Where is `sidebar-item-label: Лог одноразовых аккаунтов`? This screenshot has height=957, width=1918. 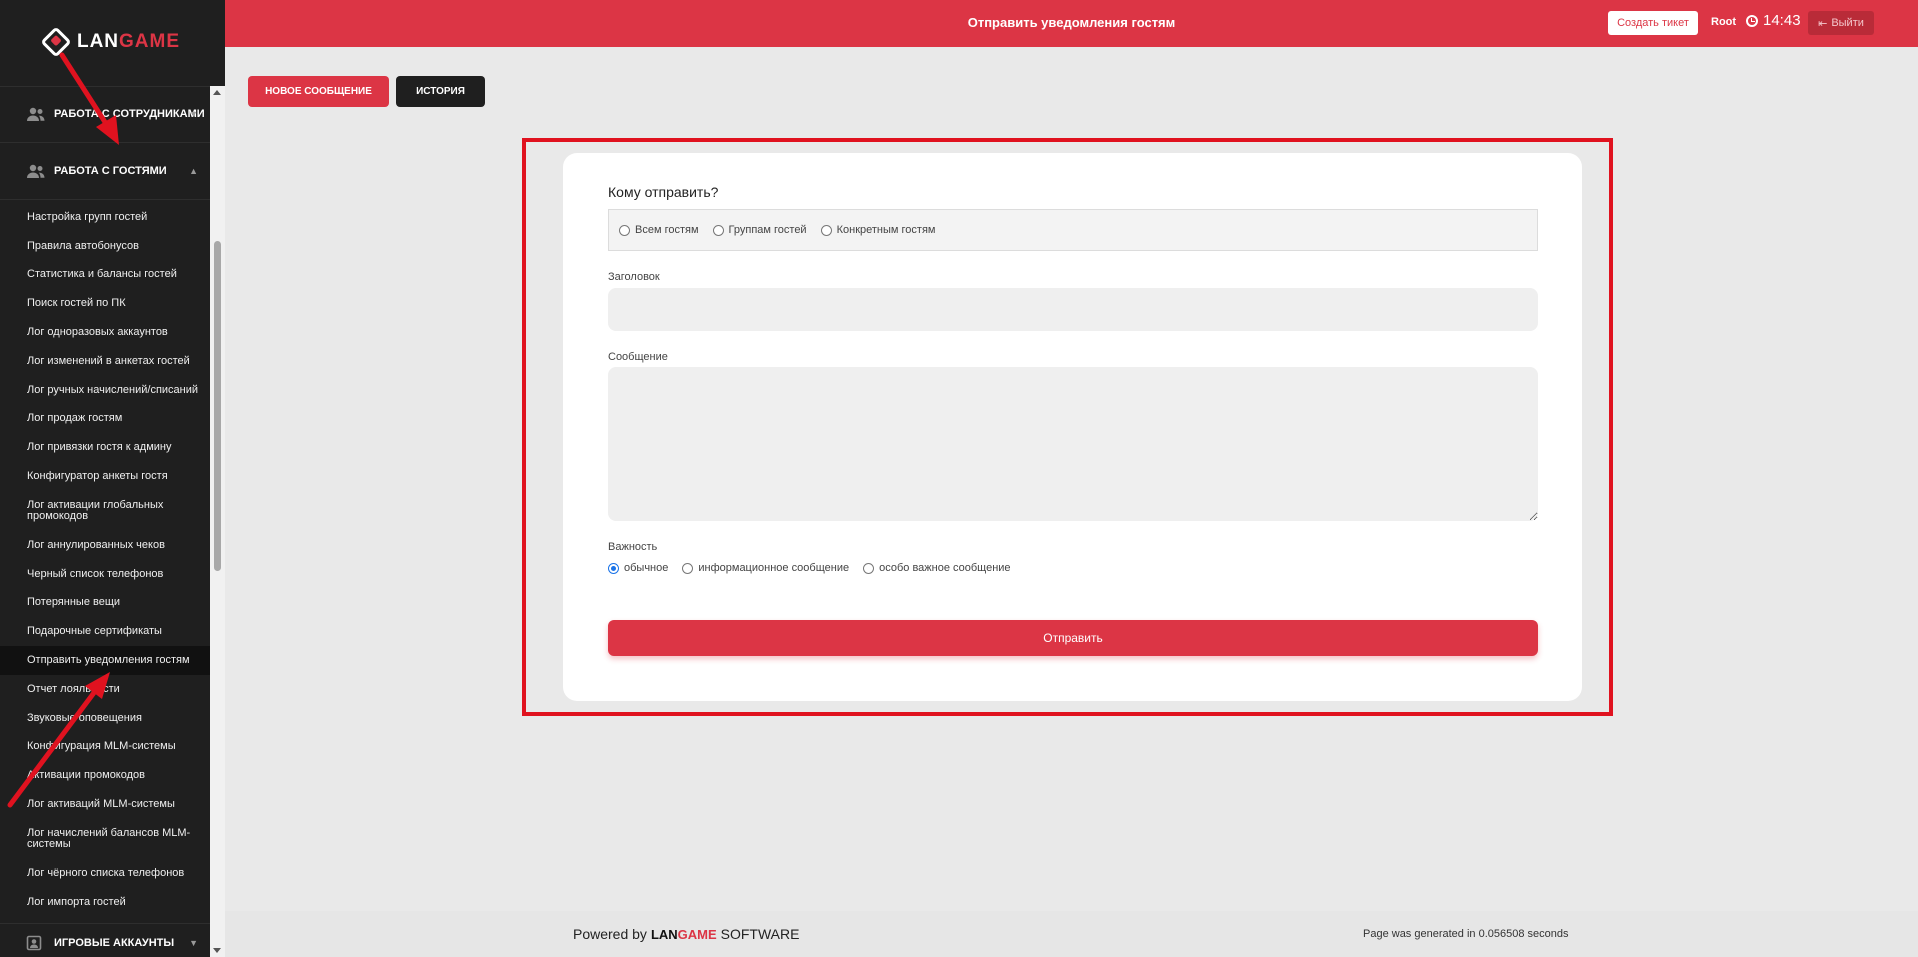
sidebar-item-label: Лог одноразовых аккаунтов is located at coordinates (97, 332).